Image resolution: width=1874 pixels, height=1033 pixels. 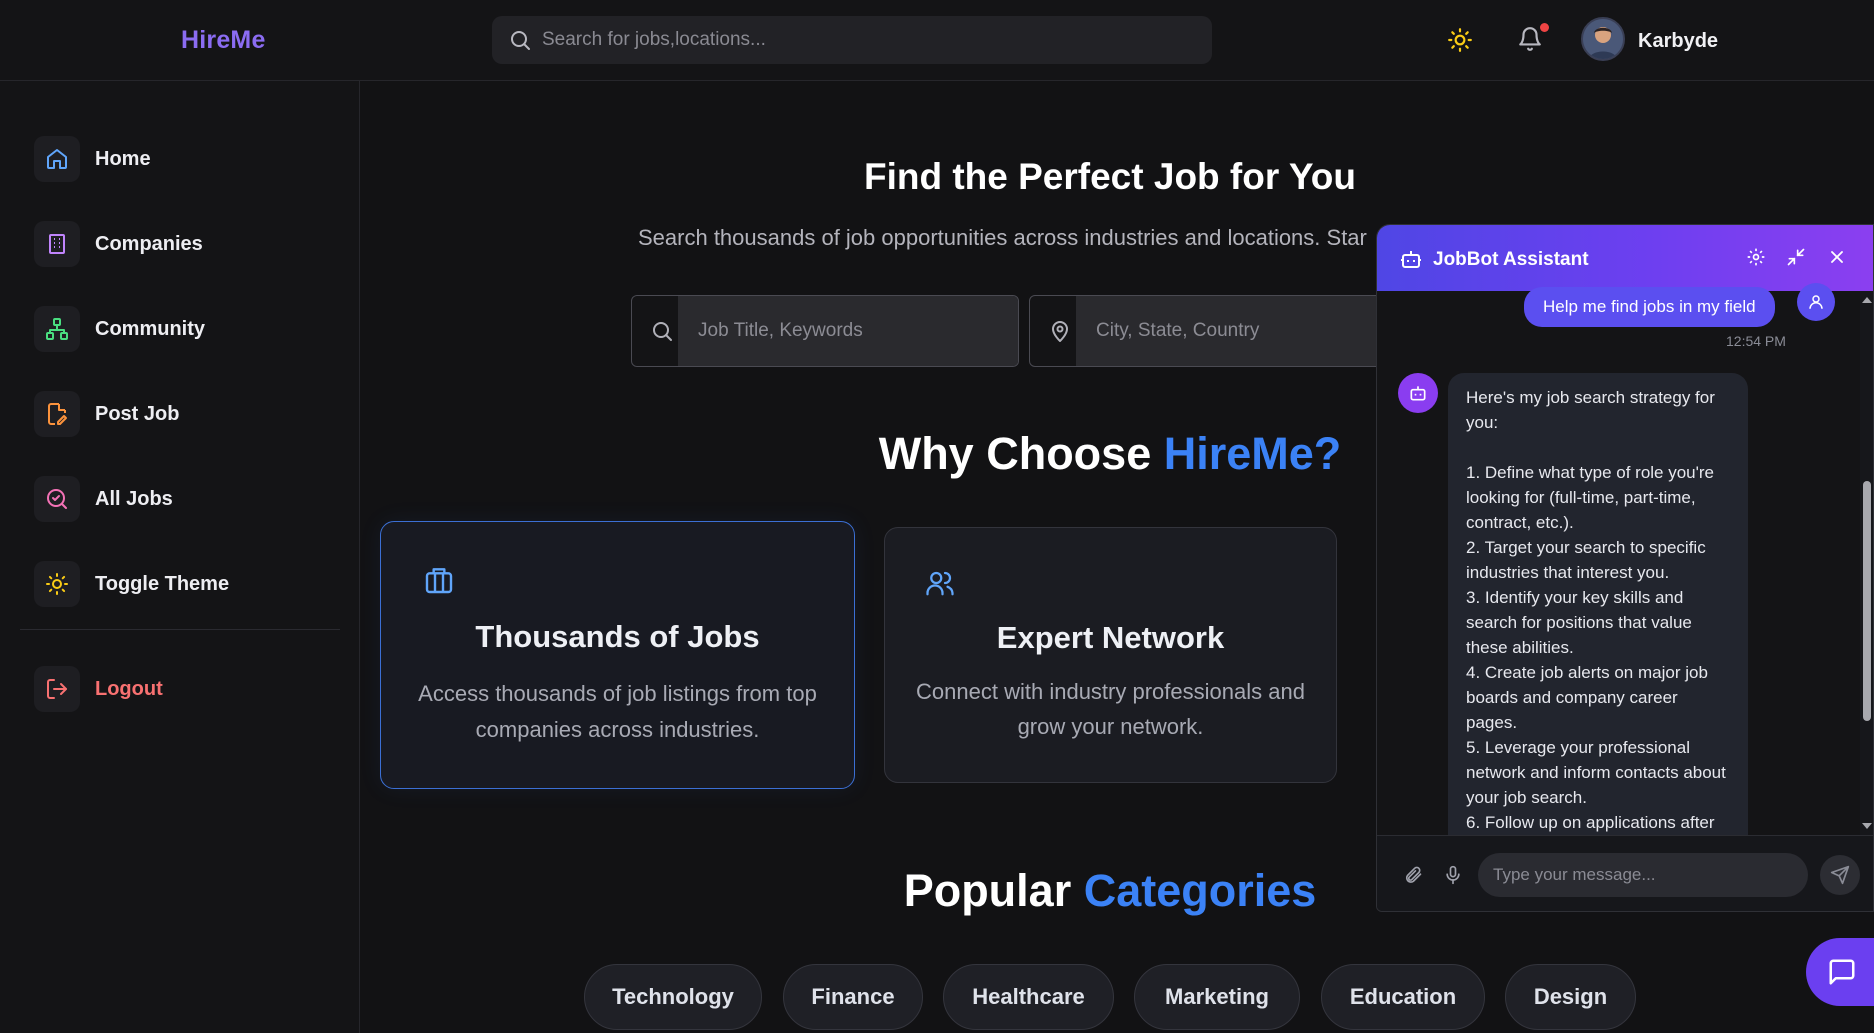 What do you see at coordinates (853, 997) in the screenshot?
I see `category-chip-finance: Finance` at bounding box center [853, 997].